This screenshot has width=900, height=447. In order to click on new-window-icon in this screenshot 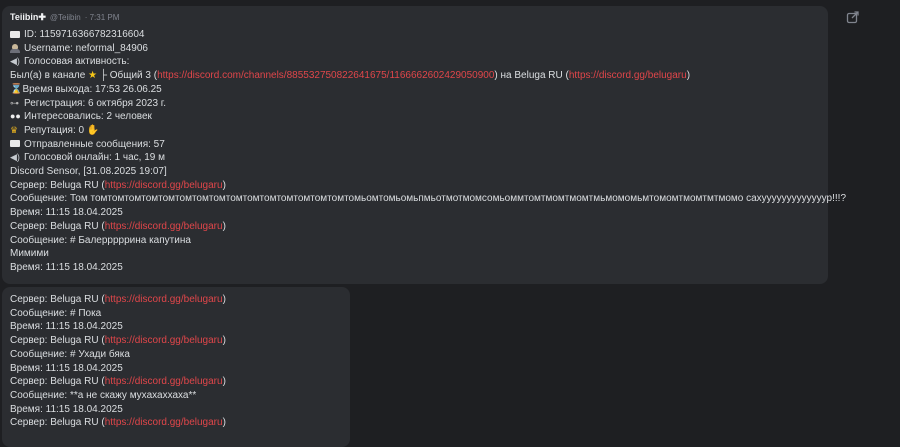, I will do `click(853, 17)`.